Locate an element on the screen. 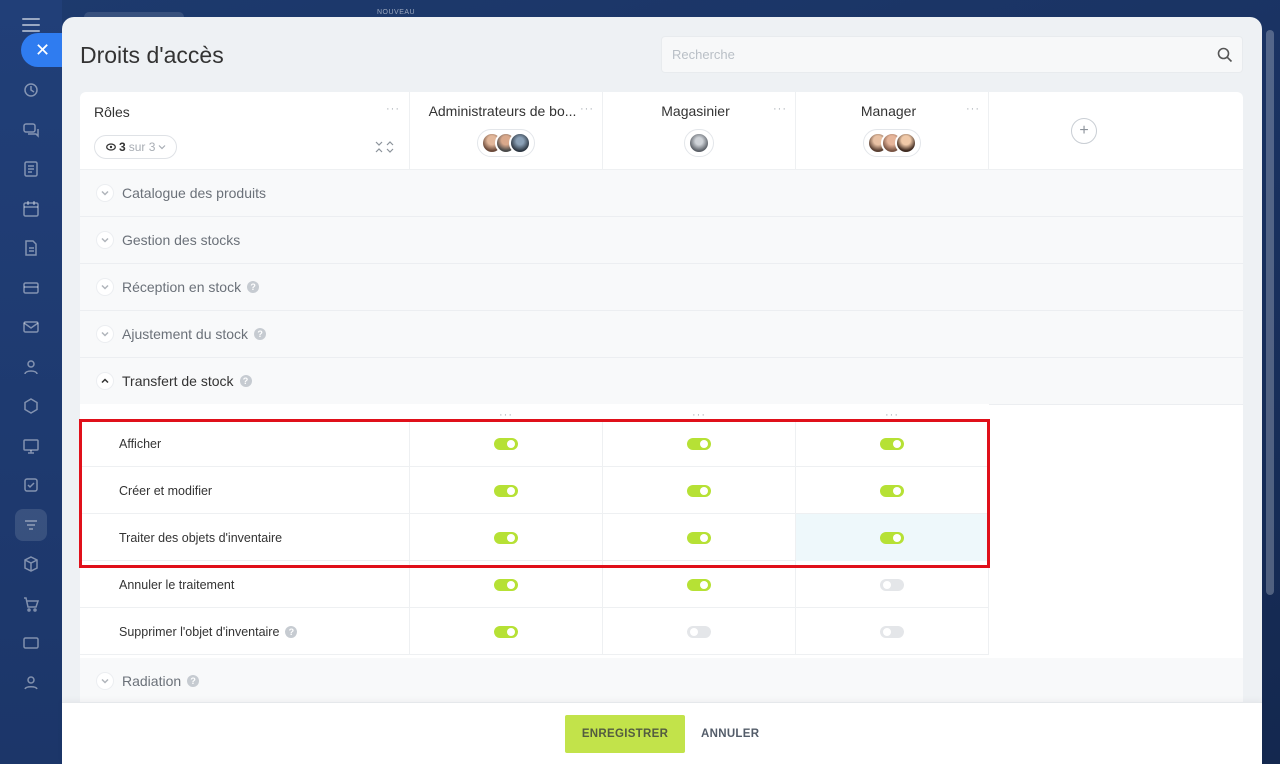  board-icon is located at coordinates (31, 446).